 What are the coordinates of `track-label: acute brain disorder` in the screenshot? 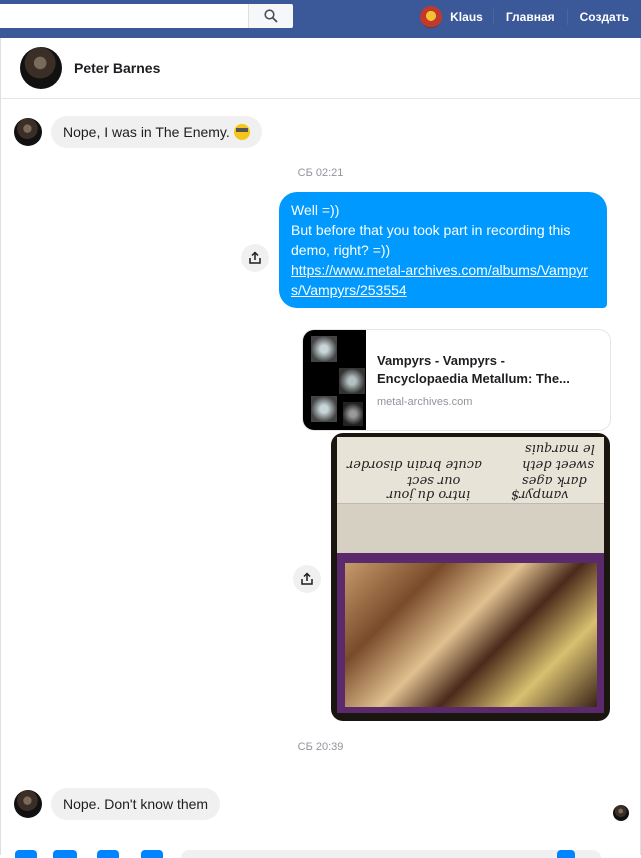 It's located at (414, 464).